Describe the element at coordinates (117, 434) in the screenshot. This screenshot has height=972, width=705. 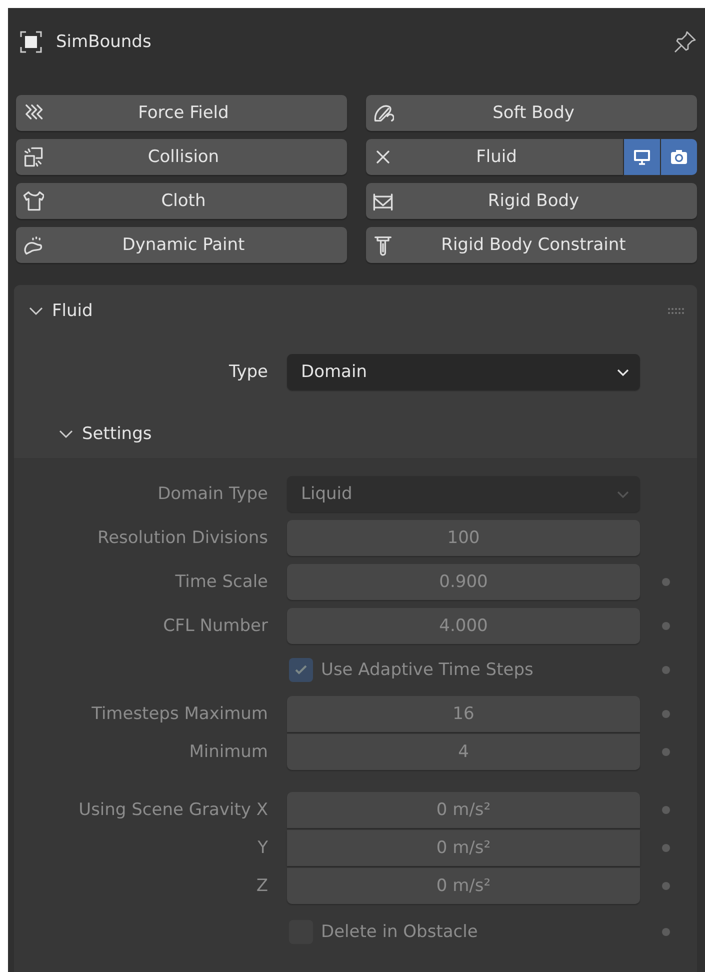
I see `subpanel-title: Settings` at that location.